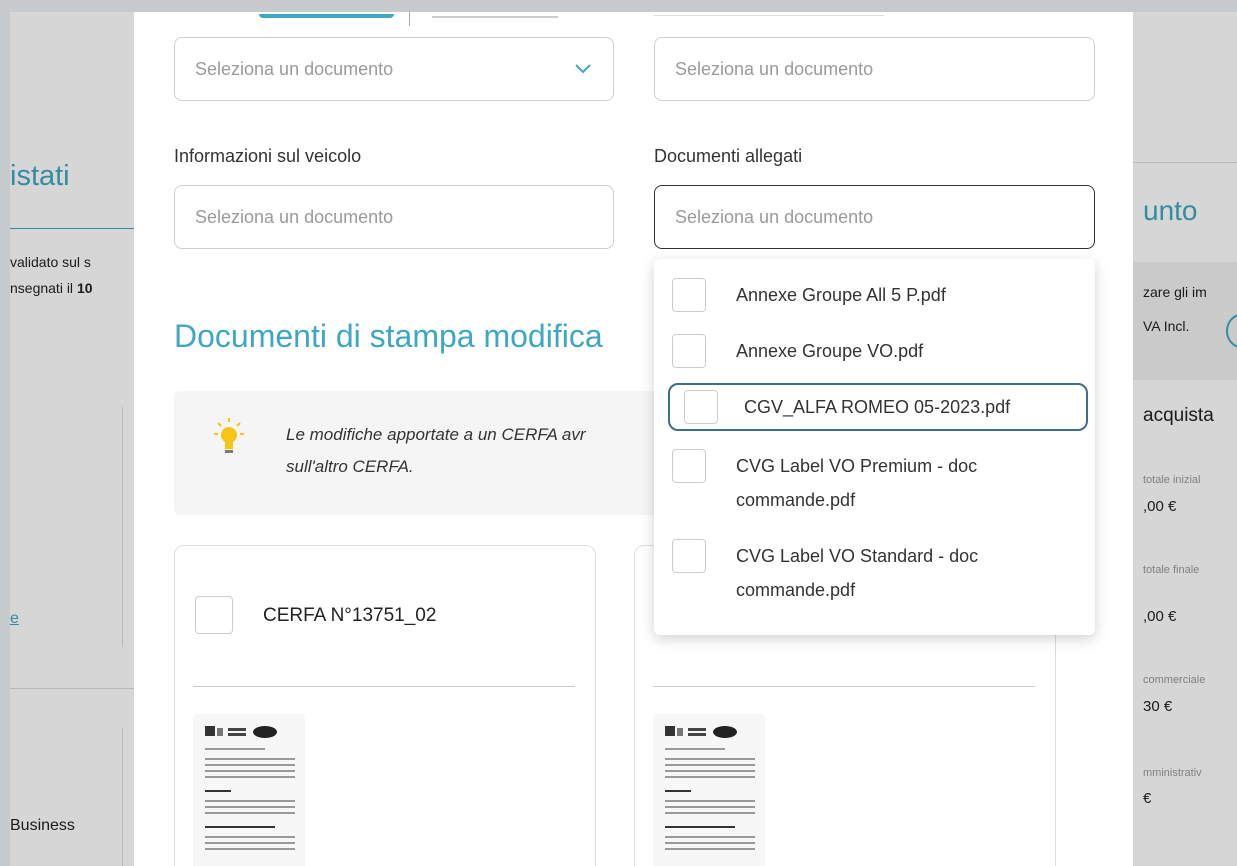 This screenshot has height=866, width=1237. I want to click on cut-off-label, so click(769, 14).